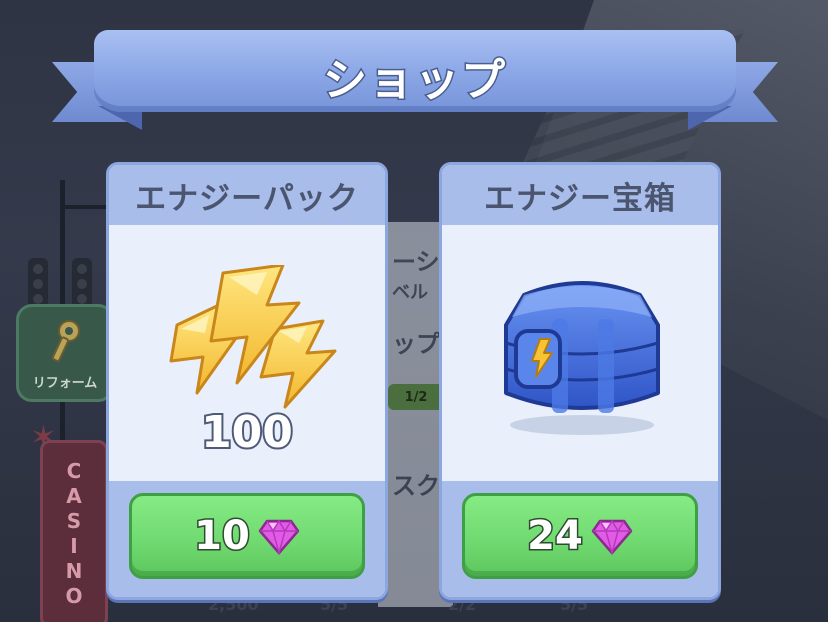  Describe the element at coordinates (416, 262) in the screenshot. I see `panel-fragment: ーシ` at that location.